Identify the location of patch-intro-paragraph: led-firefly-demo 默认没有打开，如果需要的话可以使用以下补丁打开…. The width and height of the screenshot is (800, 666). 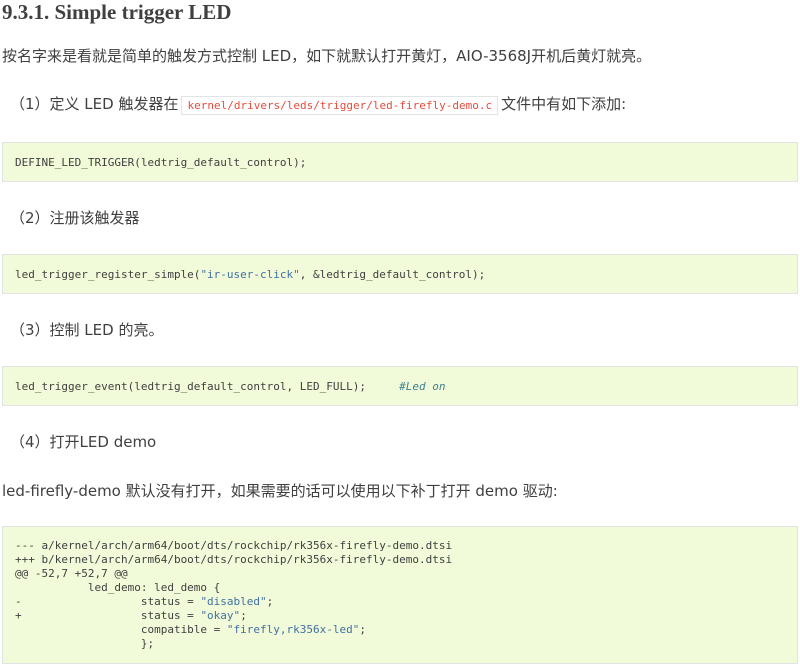
(280, 491).